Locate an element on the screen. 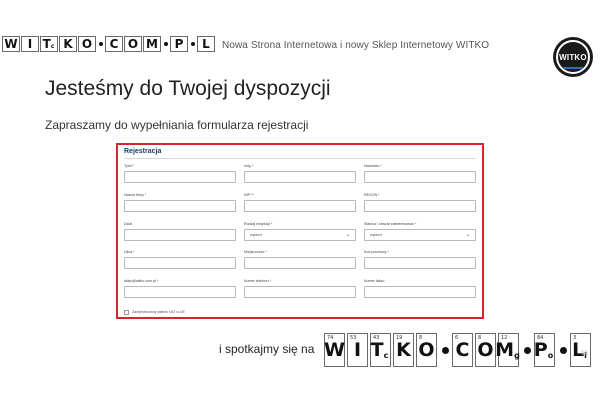 This screenshot has height=400, width=600. logo-cell: L is located at coordinates (206, 44).